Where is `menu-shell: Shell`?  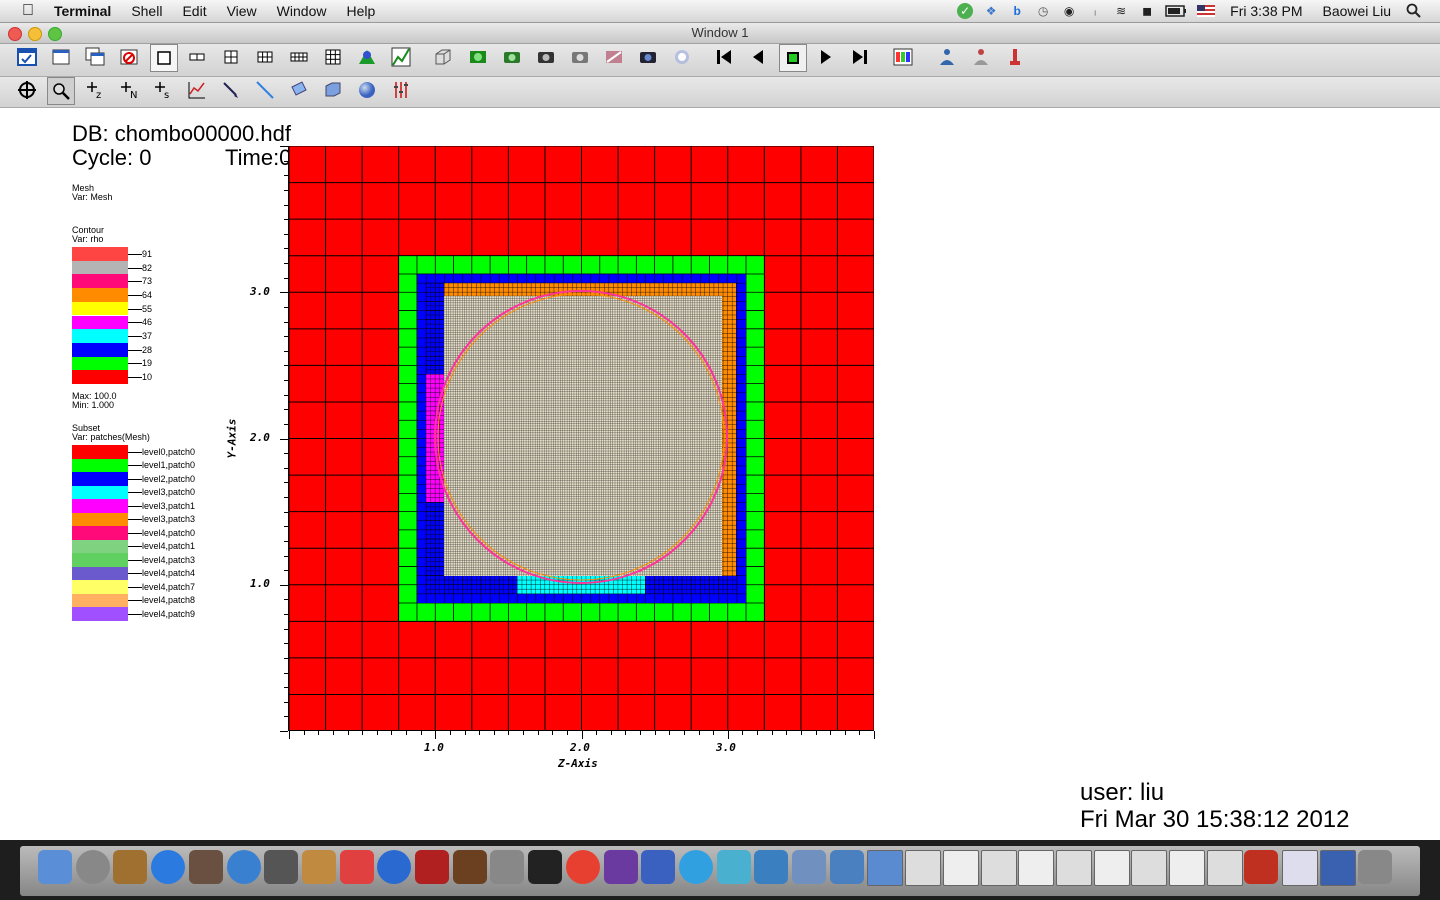 menu-shell: Shell is located at coordinates (146, 11).